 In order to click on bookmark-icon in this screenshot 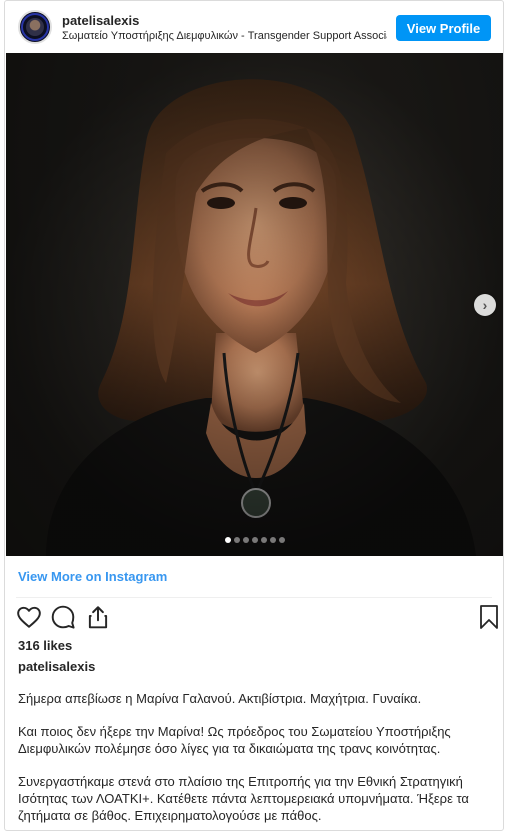, I will do `click(489, 617)`.